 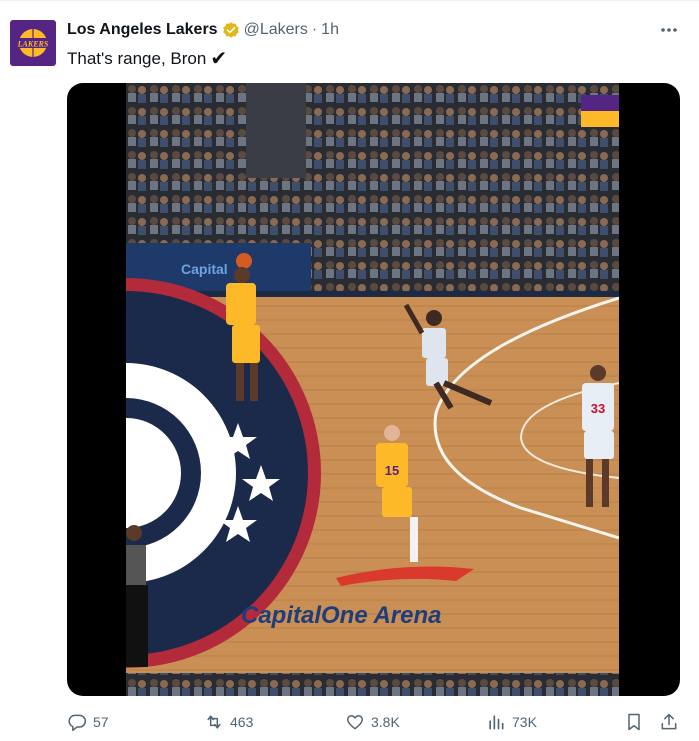 I want to click on reply-button: 57, so click(x=88, y=722).